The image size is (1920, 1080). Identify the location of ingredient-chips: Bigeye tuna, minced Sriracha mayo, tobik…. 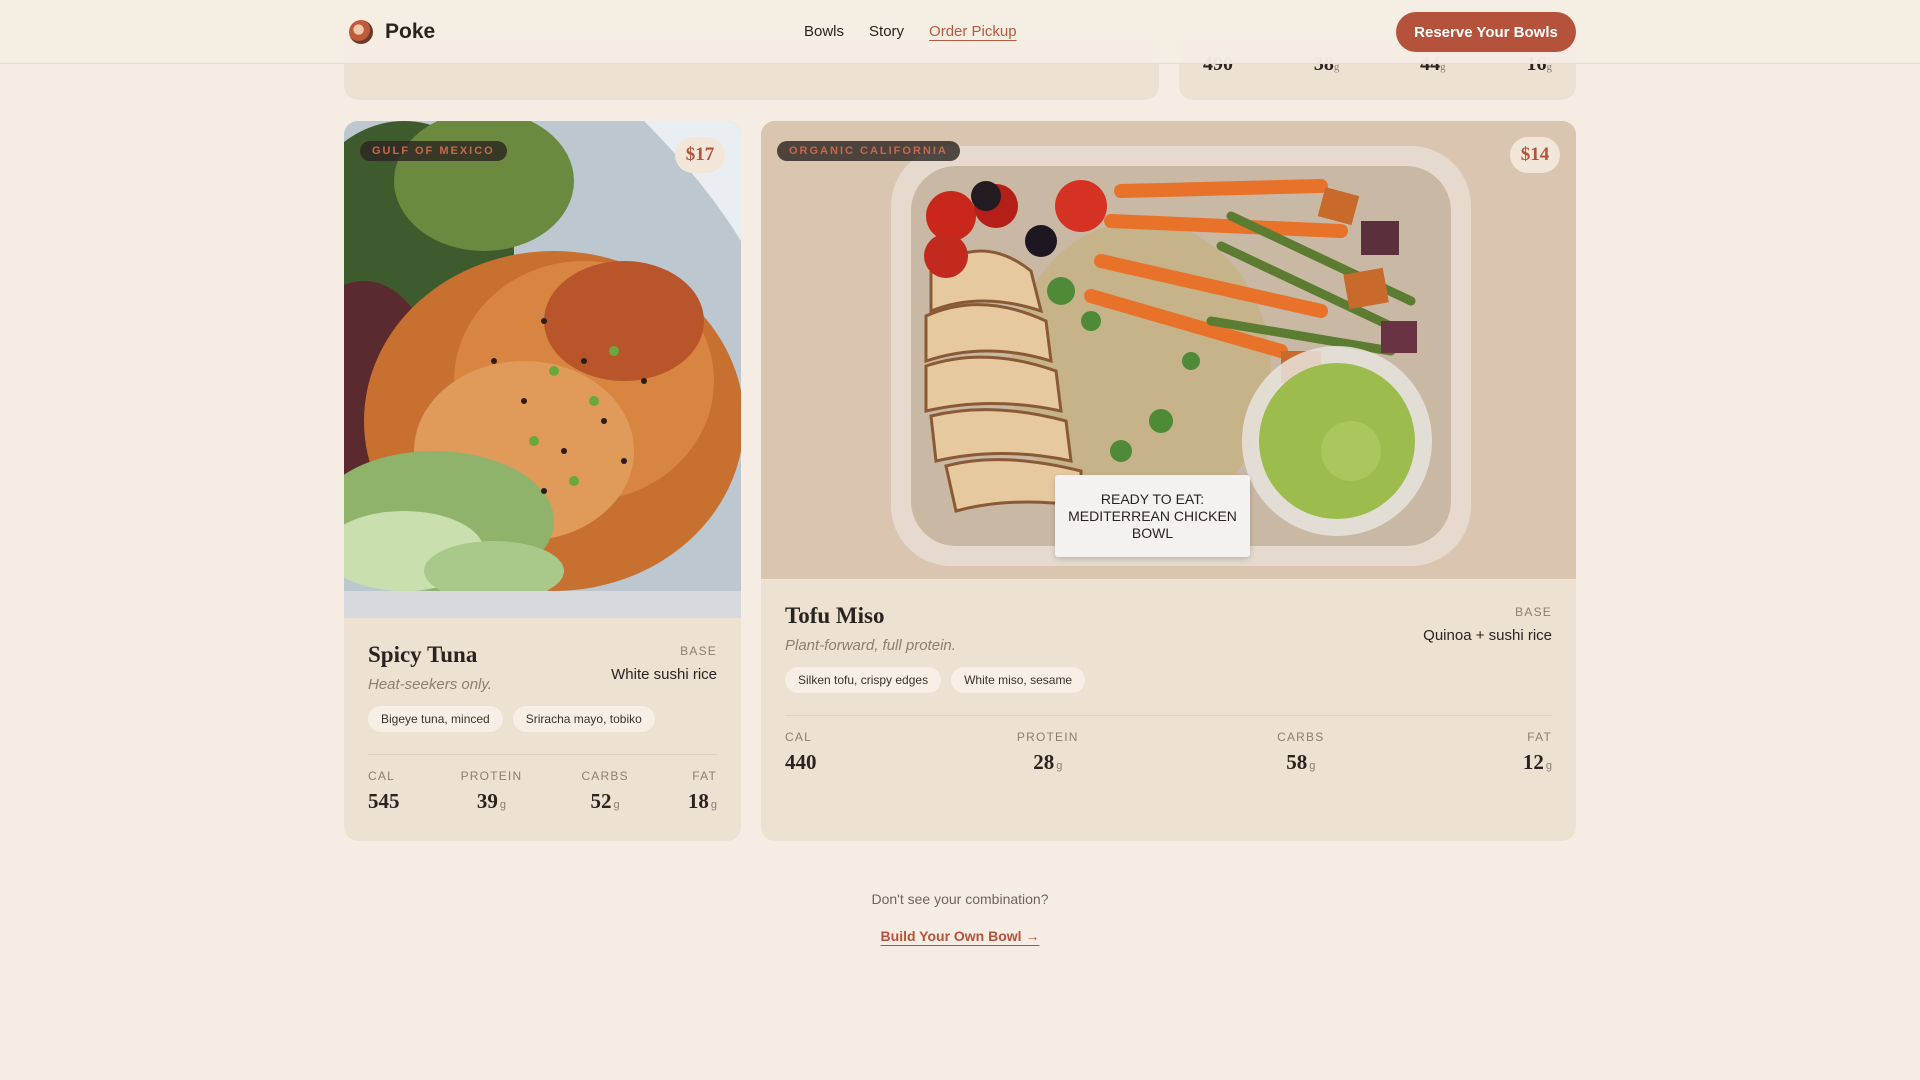
(542, 719).